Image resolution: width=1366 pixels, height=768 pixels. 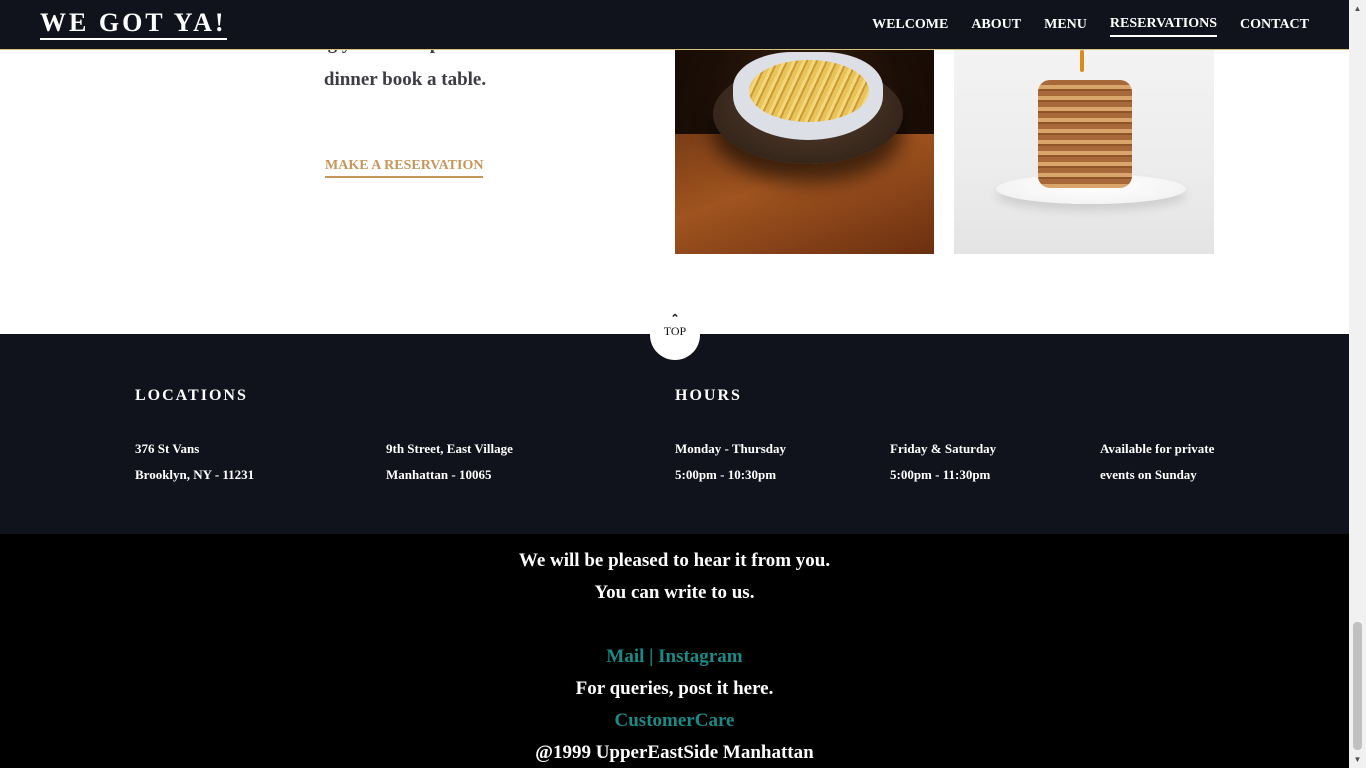 What do you see at coordinates (191, 395) in the screenshot?
I see `locations-heading: LOCATIONS` at bounding box center [191, 395].